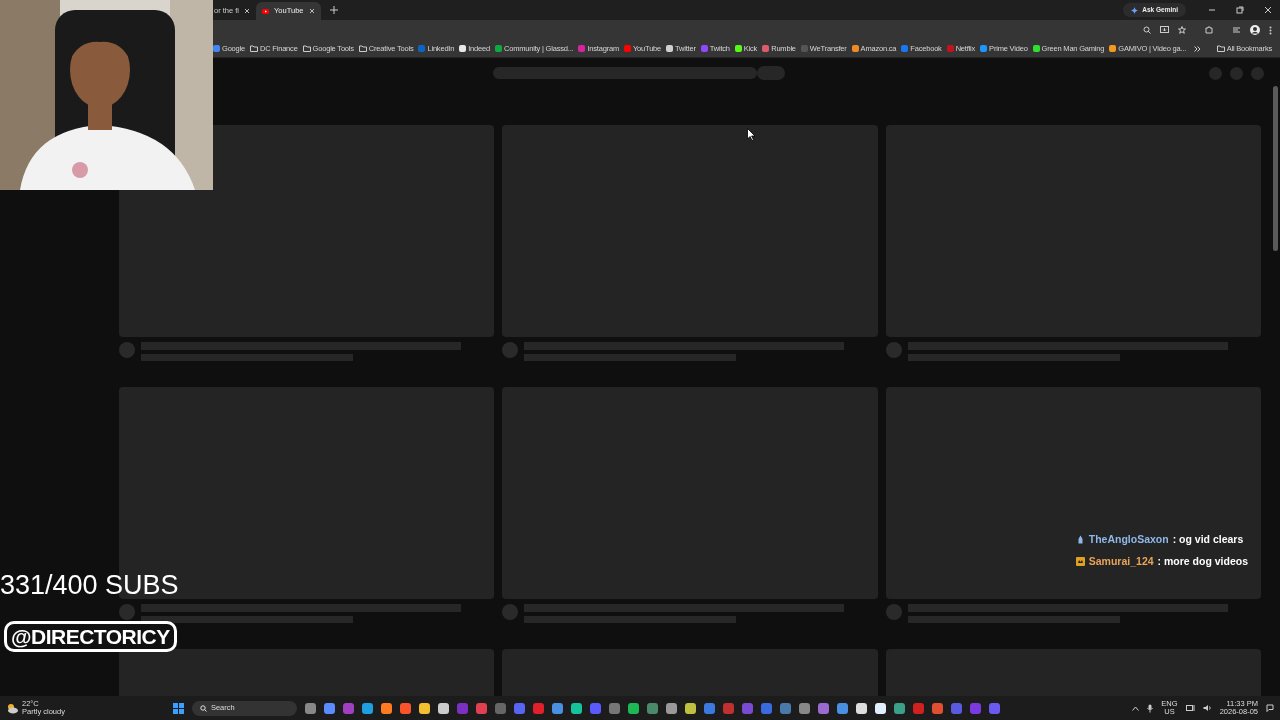 Image resolution: width=1280 pixels, height=720 pixels. I want to click on crown-icon, so click(1080, 562).